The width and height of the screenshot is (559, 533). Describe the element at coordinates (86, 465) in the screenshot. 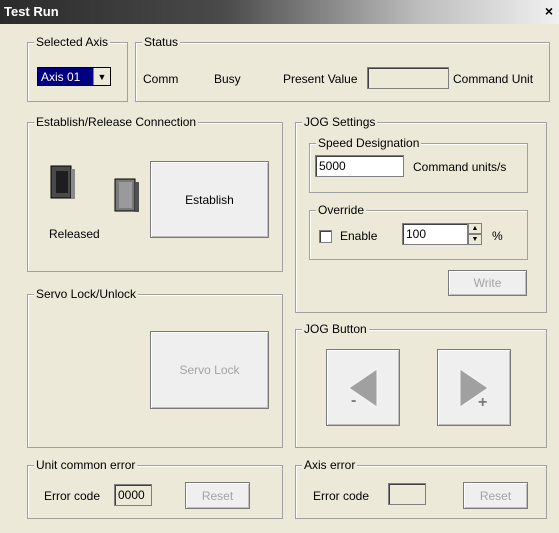

I see `unit-error-legend: Unit common error` at that location.